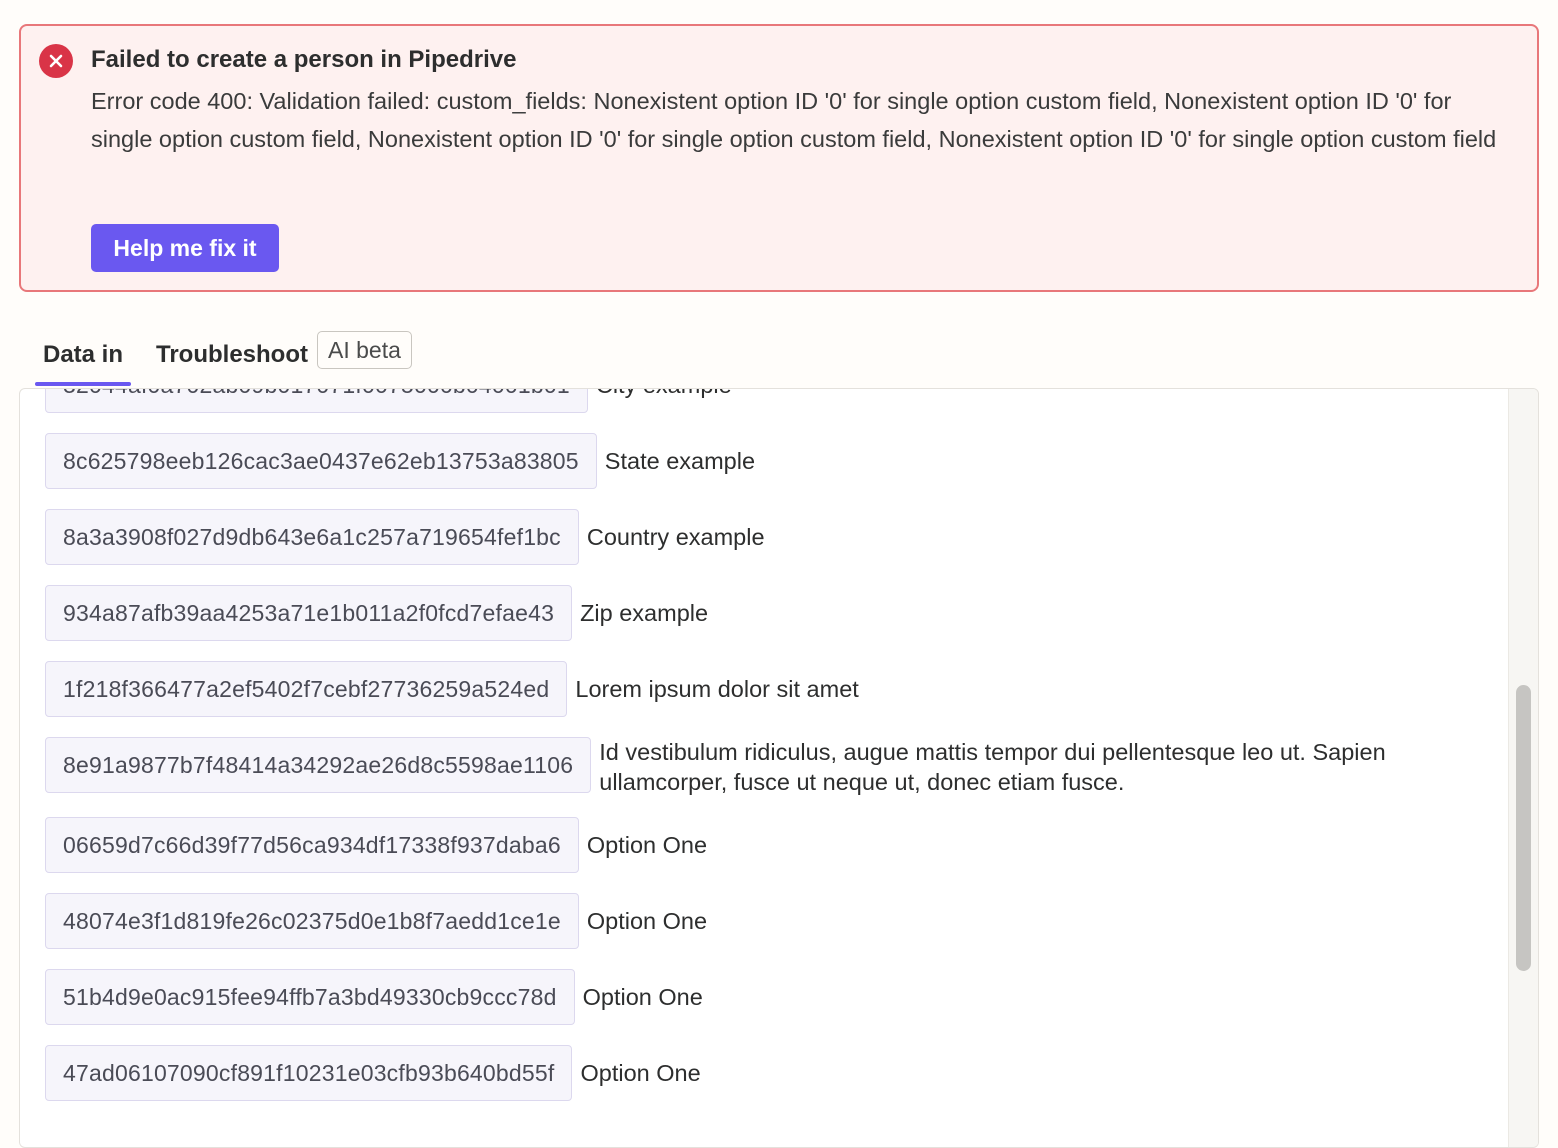 The height and width of the screenshot is (1148, 1558). I want to click on field-key-chip: 06659d7c66d39f77d56ca934df17338f937daba6, so click(312, 845).